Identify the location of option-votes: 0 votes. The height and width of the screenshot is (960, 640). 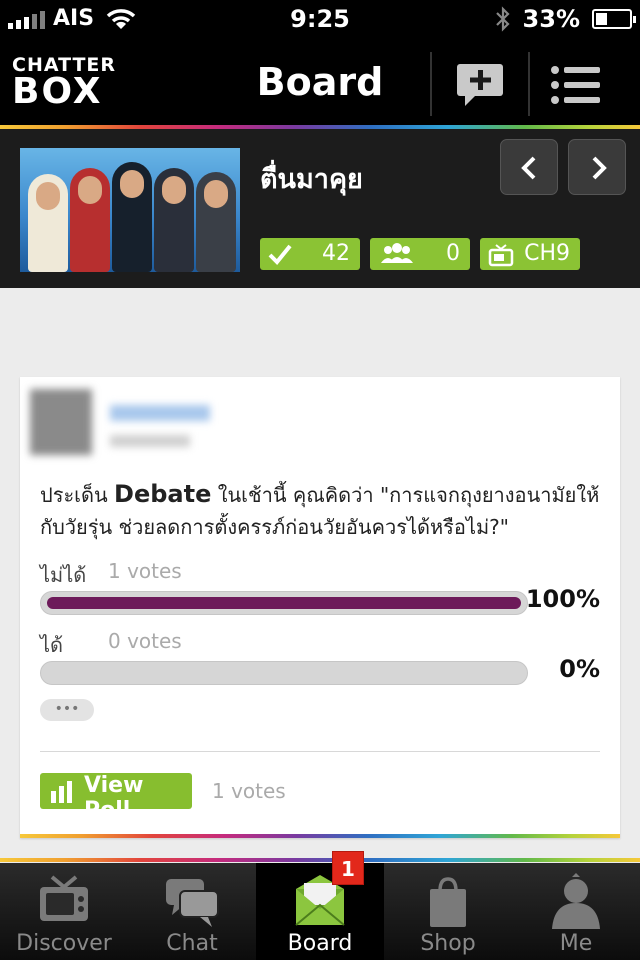
(145, 641).